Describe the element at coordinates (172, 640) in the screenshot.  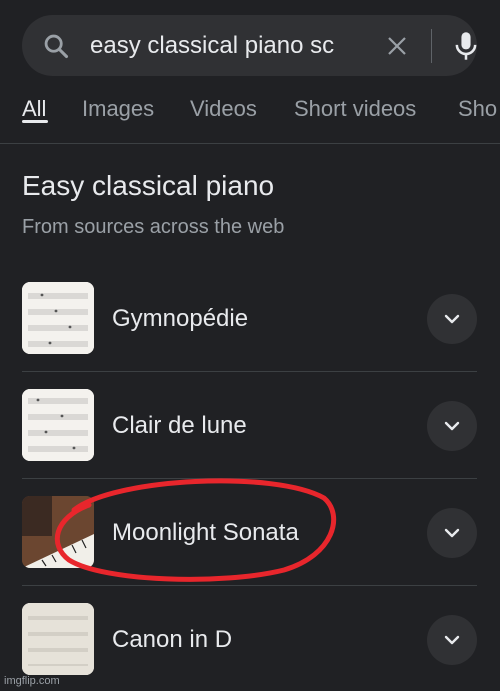
I see `result-label: Canon in D` at that location.